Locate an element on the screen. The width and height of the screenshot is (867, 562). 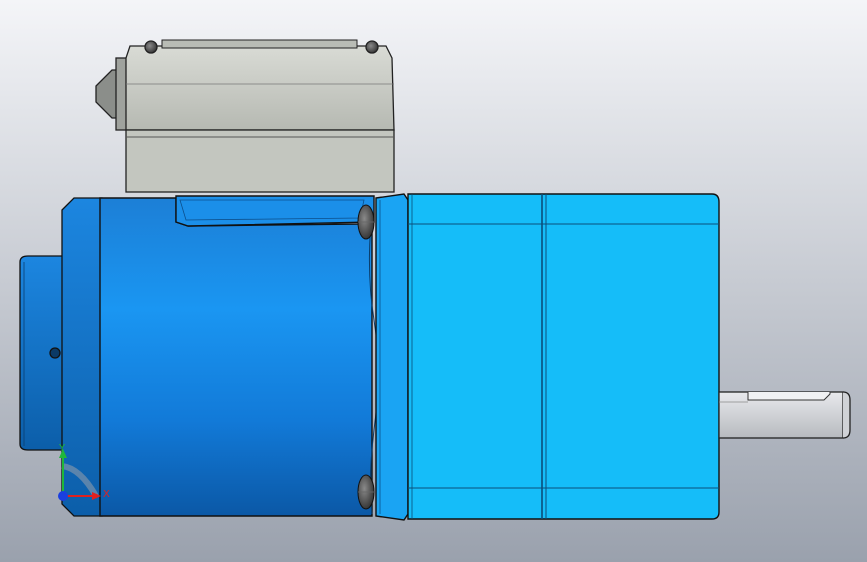
z-axis-dot is located at coordinates (63, 496).